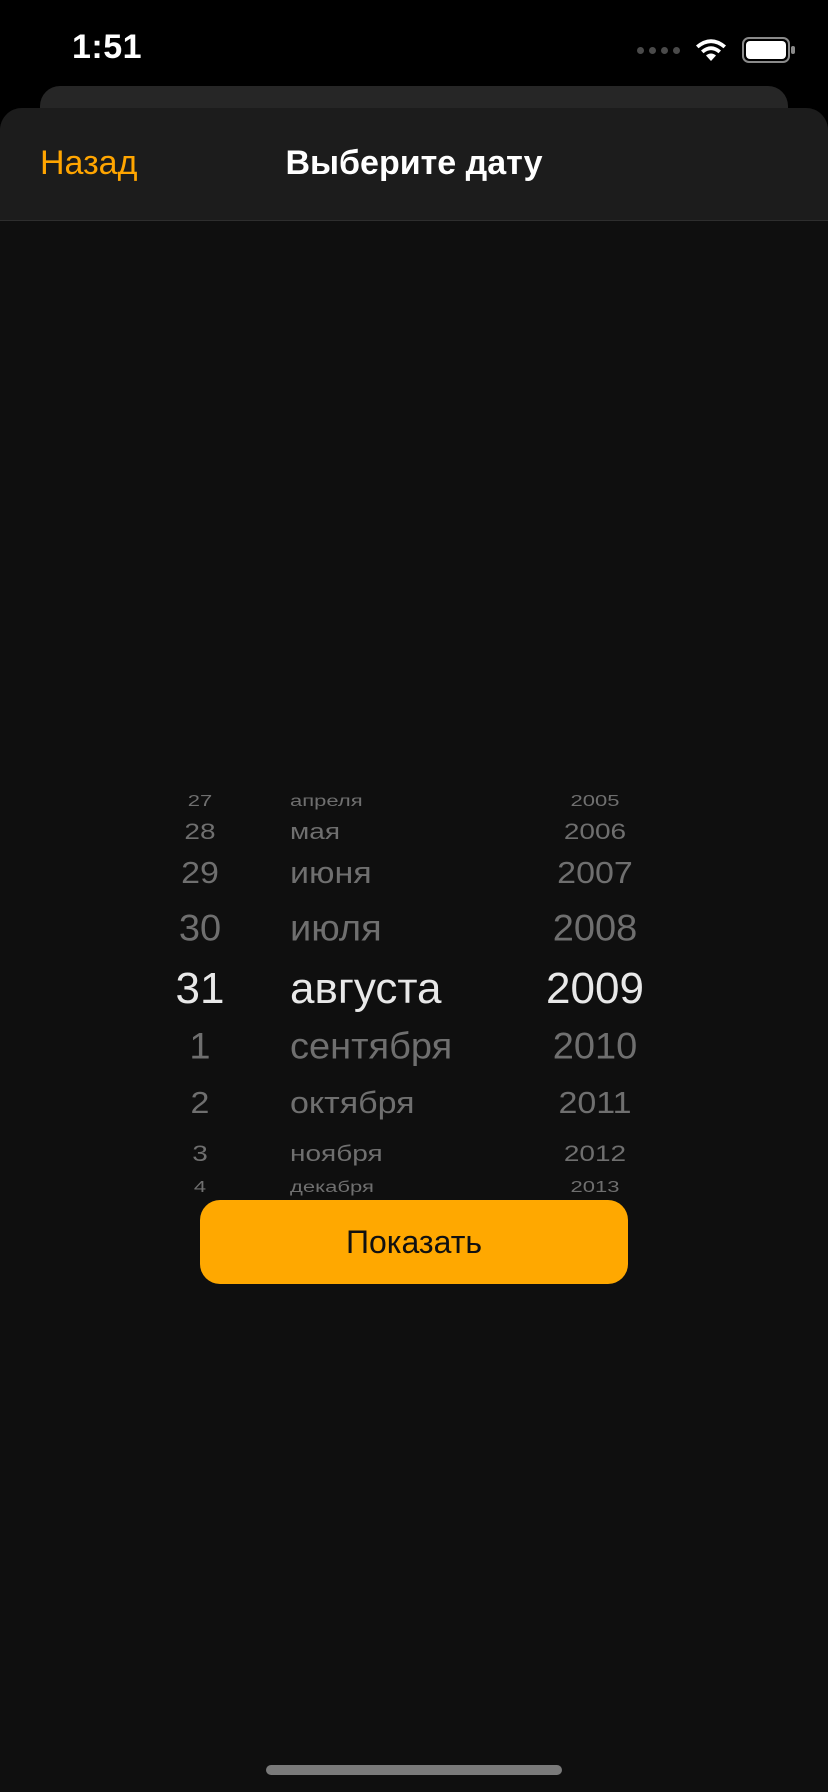 The height and width of the screenshot is (1792, 828). I want to click on day-item: 30, so click(200, 930).